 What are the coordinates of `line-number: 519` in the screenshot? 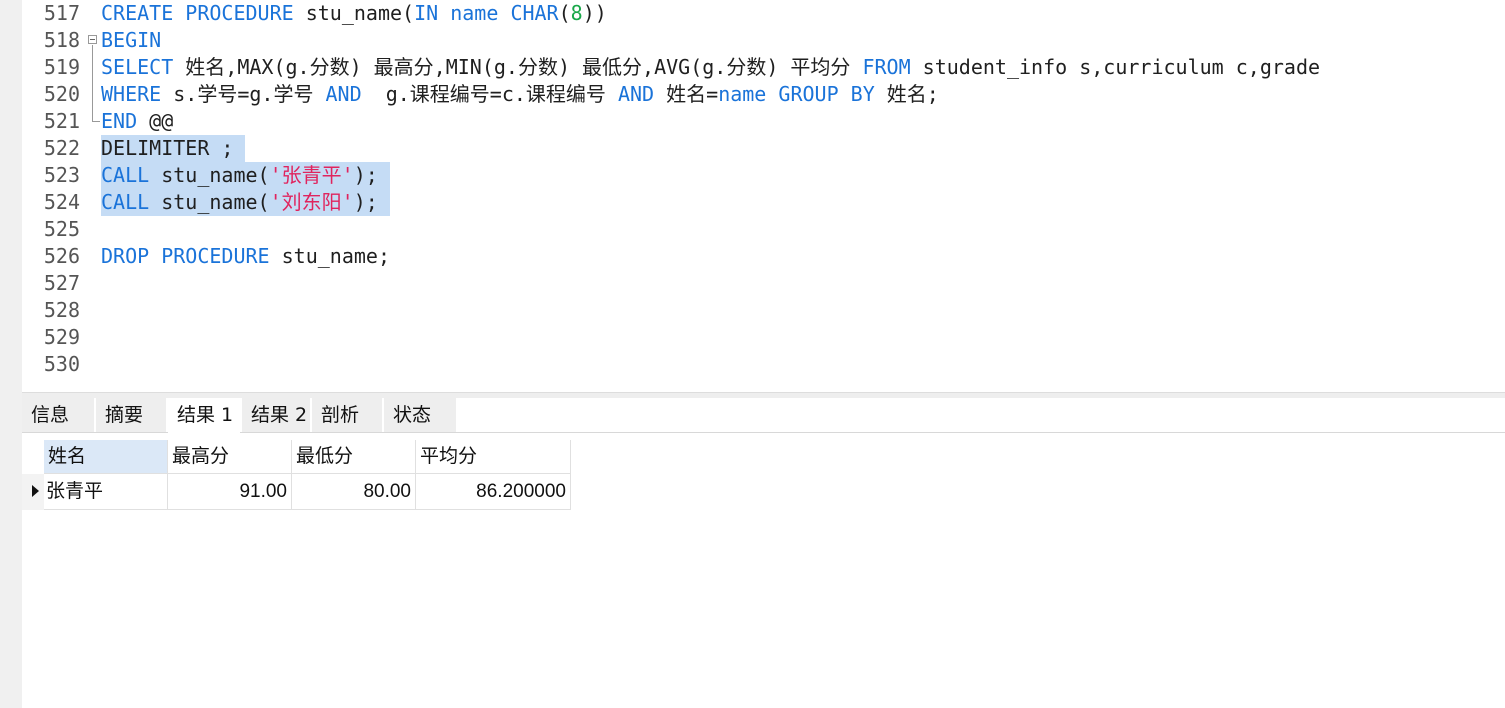 It's located at (61, 67).